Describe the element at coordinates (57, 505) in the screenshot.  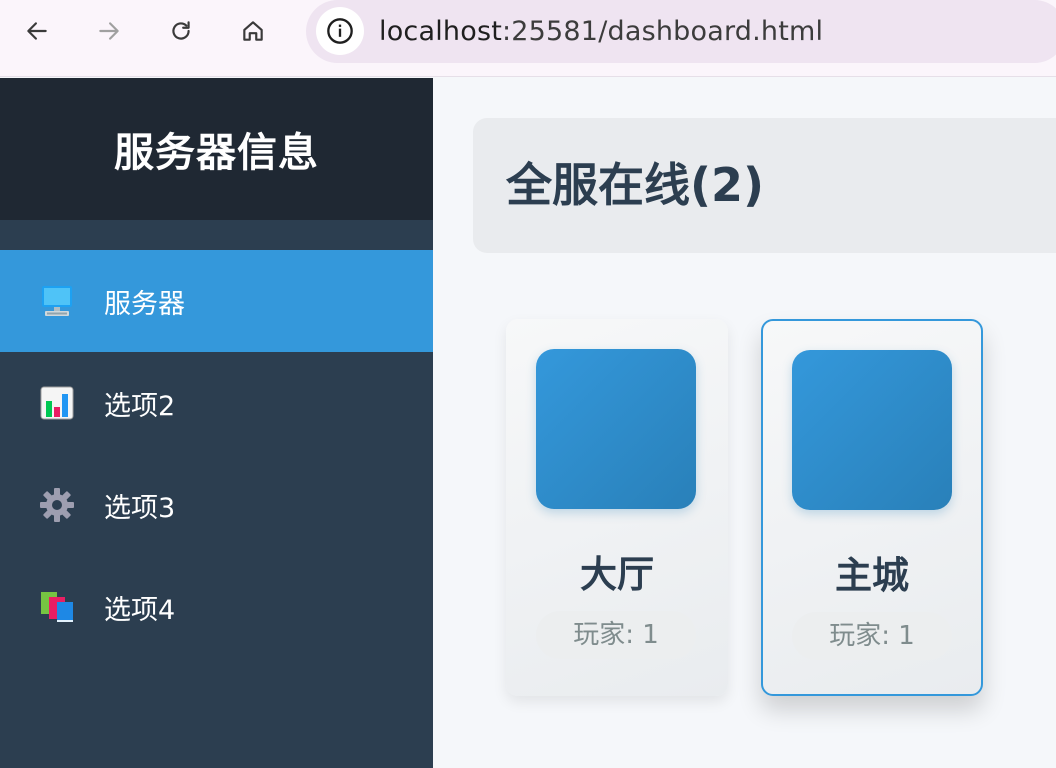
I see `gear-icon` at that location.